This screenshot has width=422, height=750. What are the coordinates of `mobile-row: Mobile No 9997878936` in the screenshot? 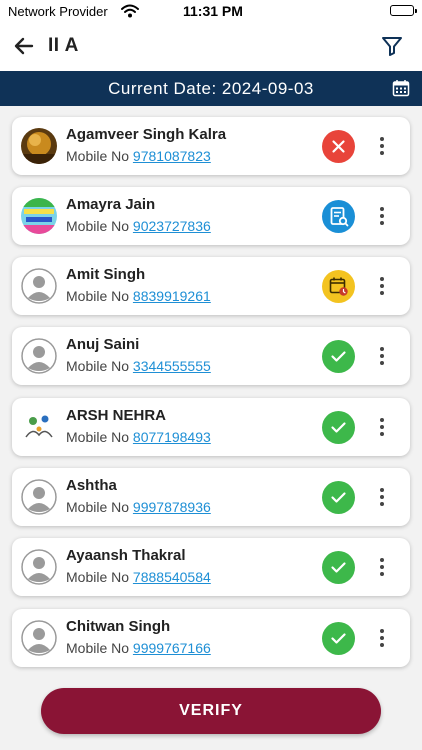 It's located at (138, 507).